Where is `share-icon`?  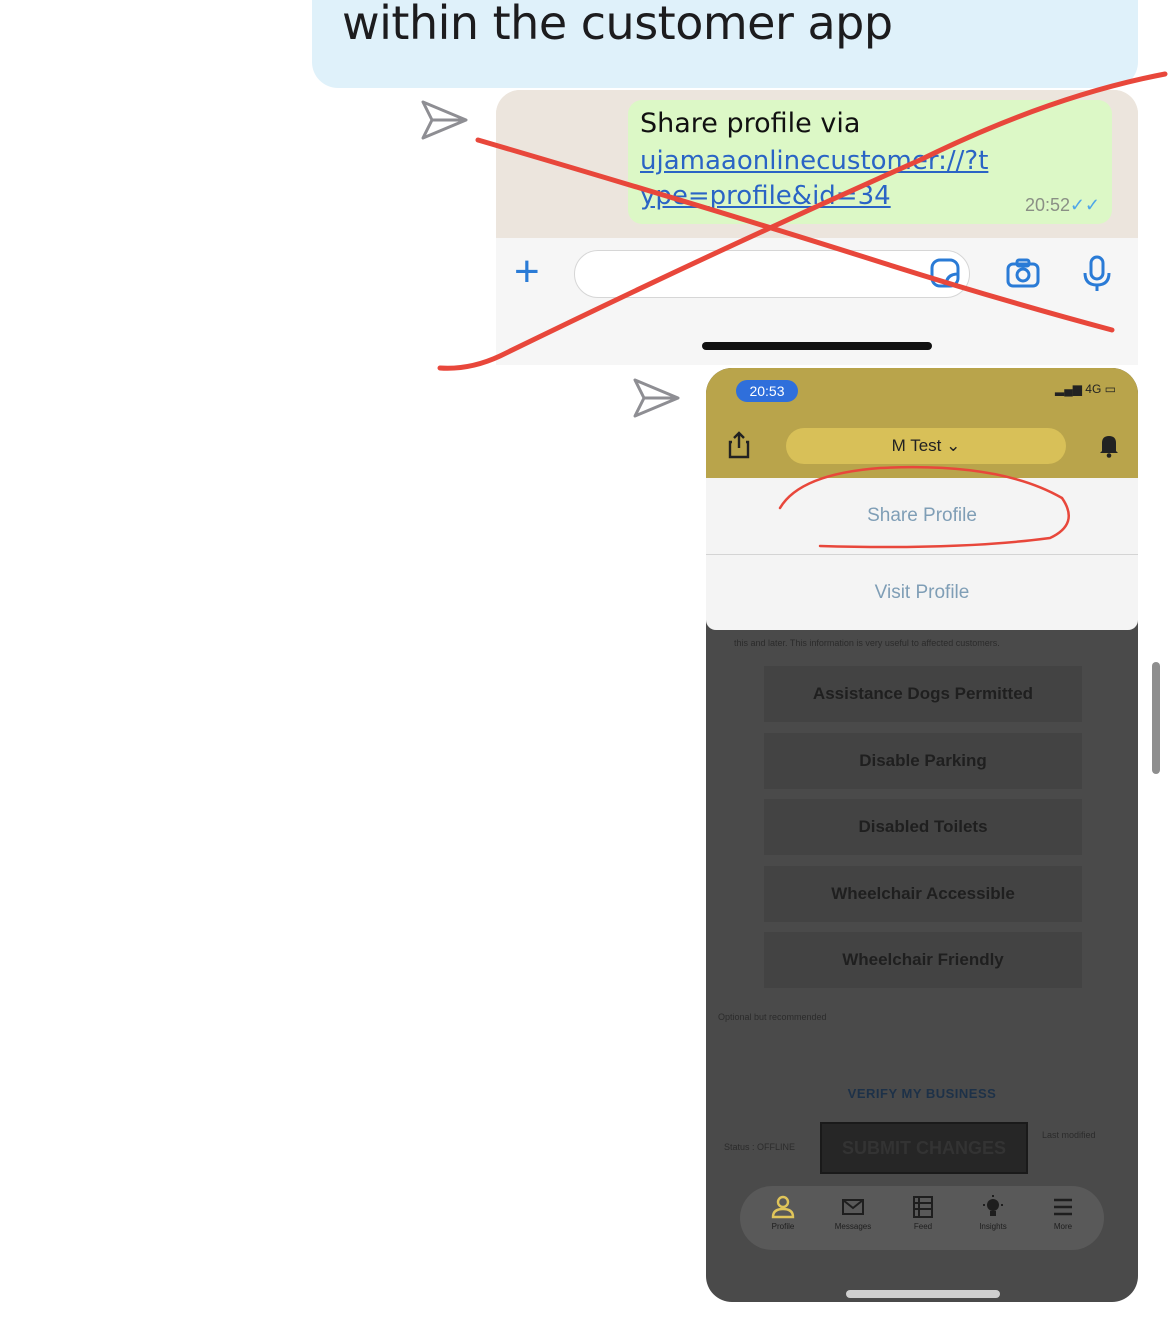 share-icon is located at coordinates (739, 445).